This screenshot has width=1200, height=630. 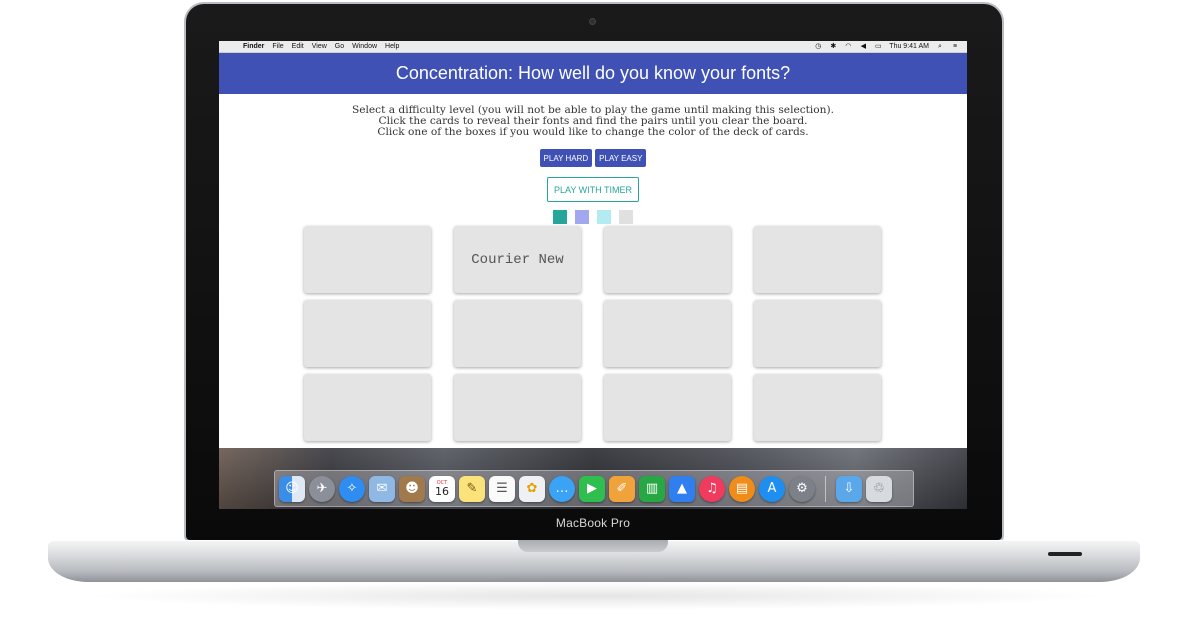 I want to click on menu-window: Window, so click(x=364, y=46).